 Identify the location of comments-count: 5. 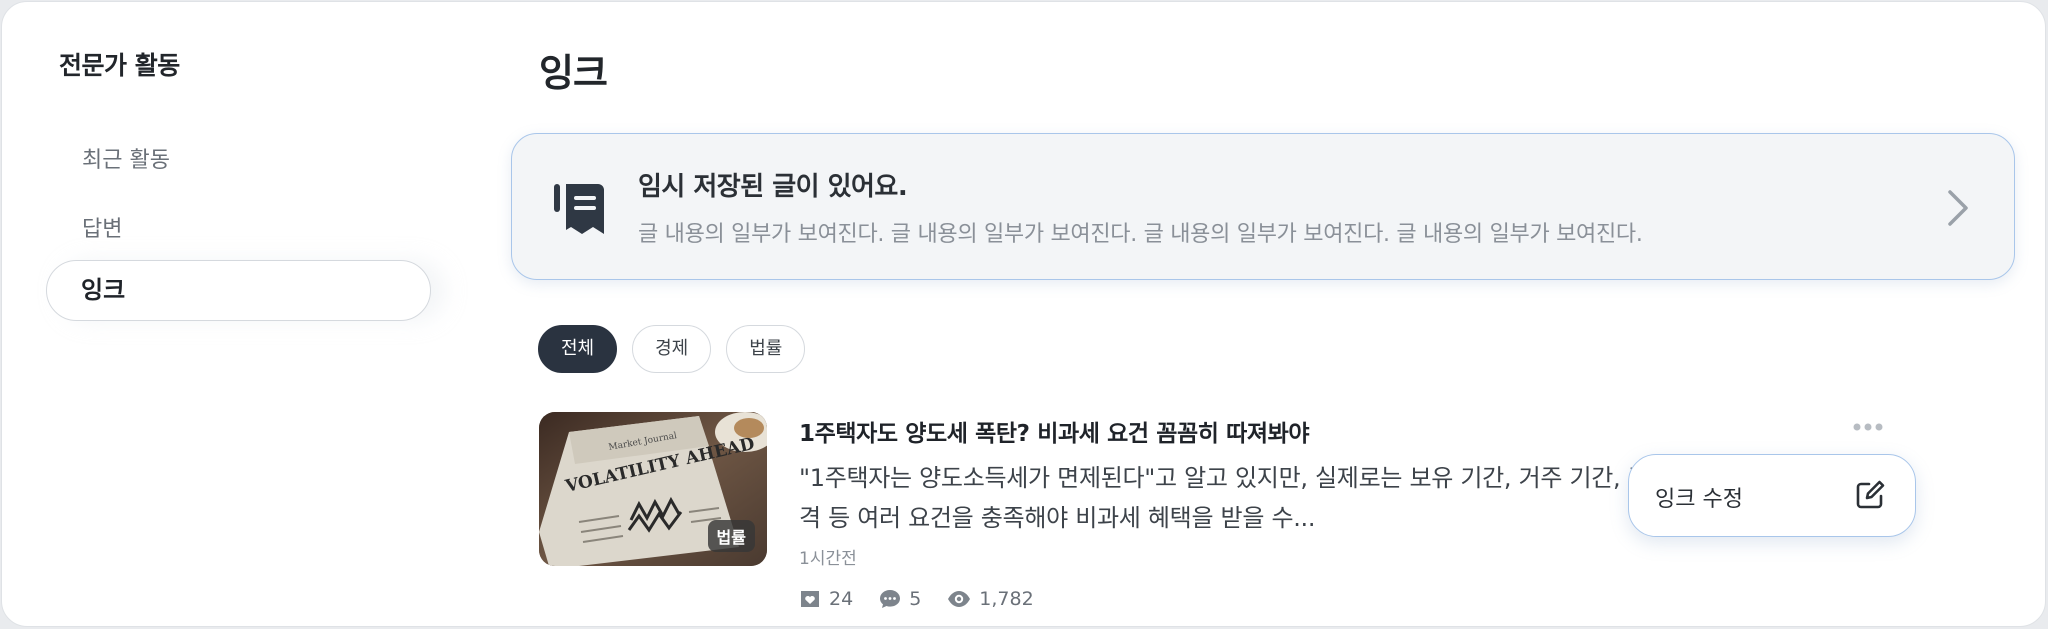
(915, 599).